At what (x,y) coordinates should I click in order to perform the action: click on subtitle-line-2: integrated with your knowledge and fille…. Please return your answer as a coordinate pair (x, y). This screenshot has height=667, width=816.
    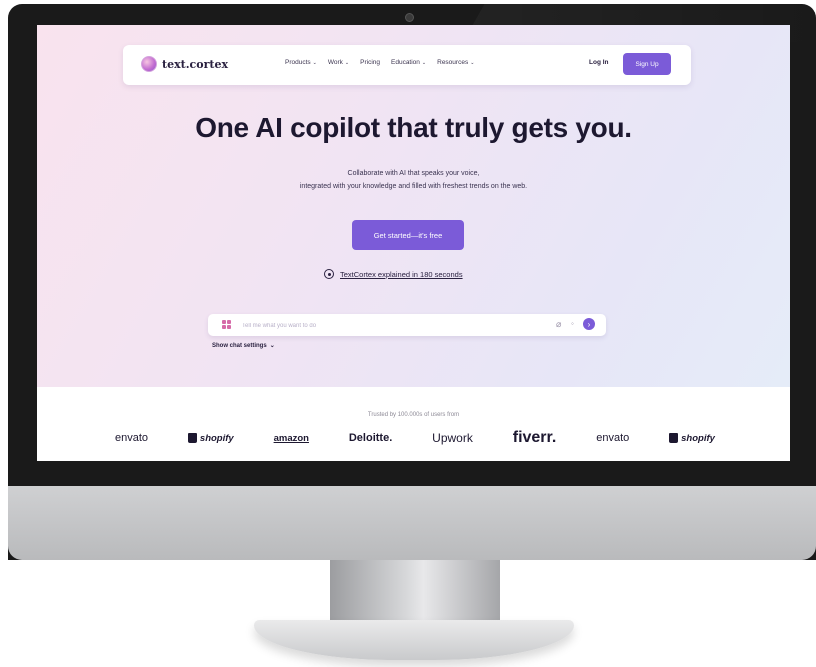
    Looking at the image, I should click on (413, 186).